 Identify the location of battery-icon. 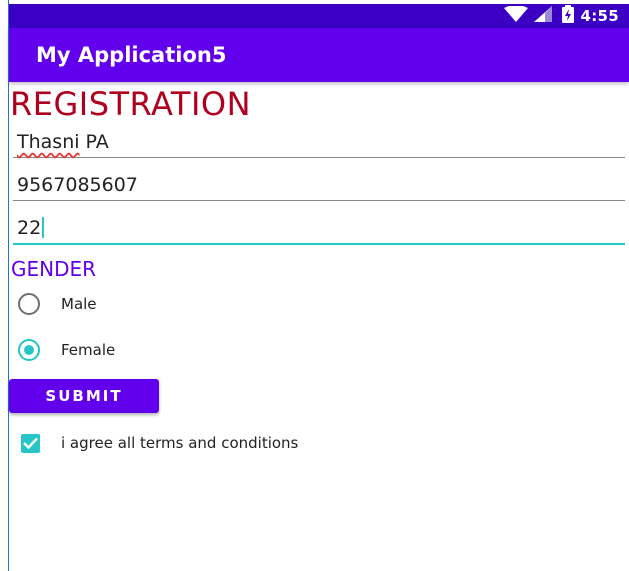
(568, 16).